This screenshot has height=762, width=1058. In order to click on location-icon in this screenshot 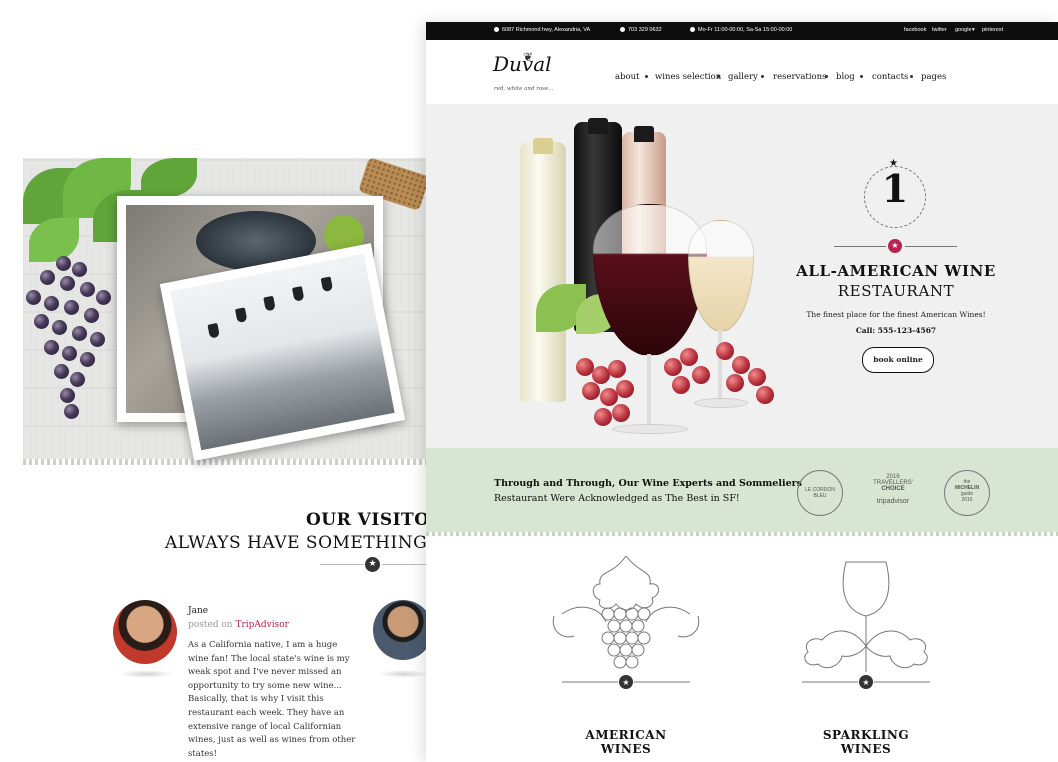, I will do `click(496, 30)`.